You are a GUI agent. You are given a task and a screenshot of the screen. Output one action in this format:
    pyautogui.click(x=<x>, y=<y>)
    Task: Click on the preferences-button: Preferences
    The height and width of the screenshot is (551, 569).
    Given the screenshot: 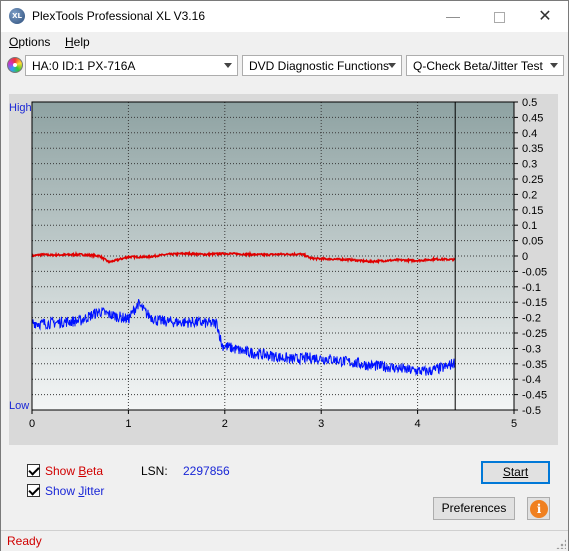 What is the action you would take?
    pyautogui.click(x=474, y=508)
    